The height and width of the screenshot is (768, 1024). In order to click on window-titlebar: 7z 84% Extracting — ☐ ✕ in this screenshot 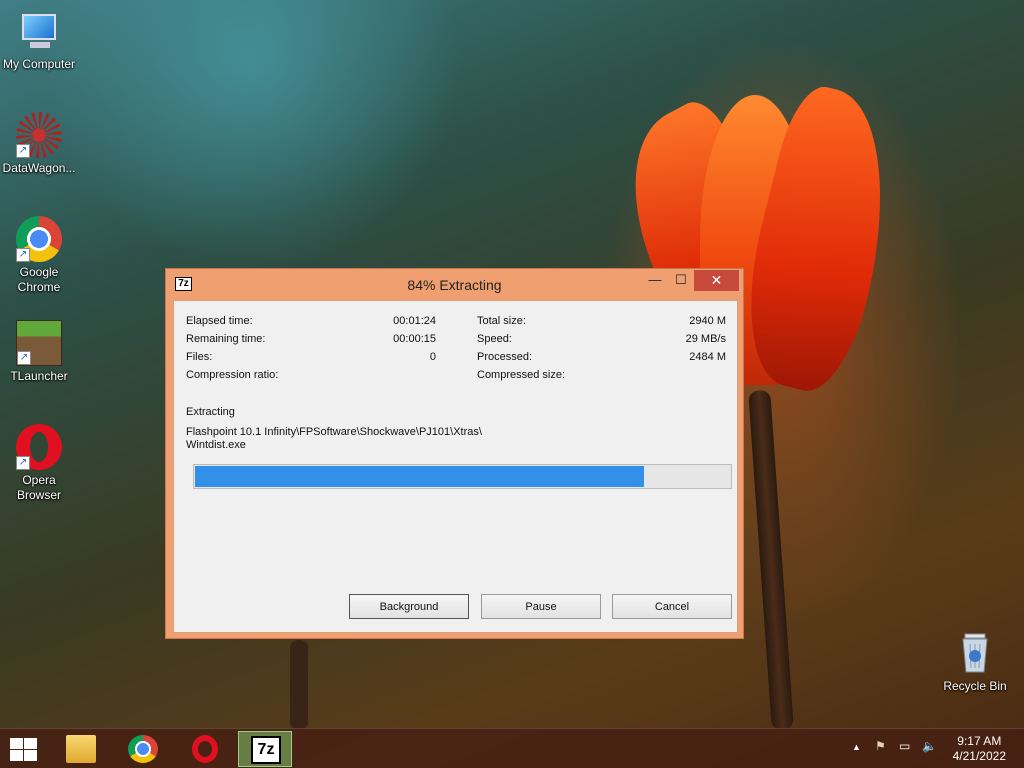, I will do `click(454, 284)`.